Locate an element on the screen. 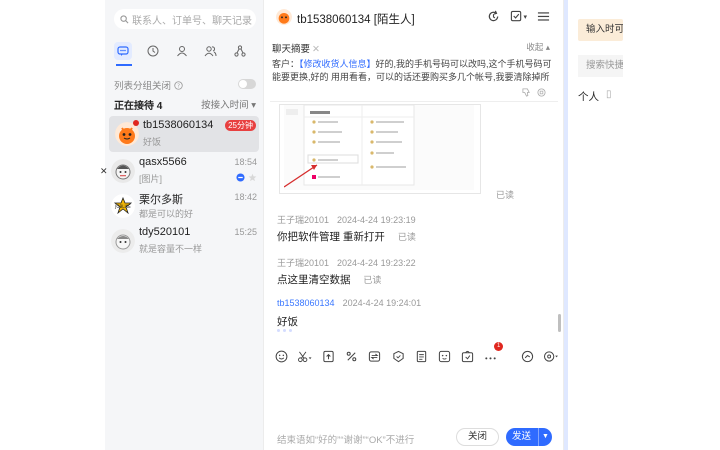 Image resolution: width=720 pixels, height=450 pixels. panel-divider is located at coordinates (566, 225).